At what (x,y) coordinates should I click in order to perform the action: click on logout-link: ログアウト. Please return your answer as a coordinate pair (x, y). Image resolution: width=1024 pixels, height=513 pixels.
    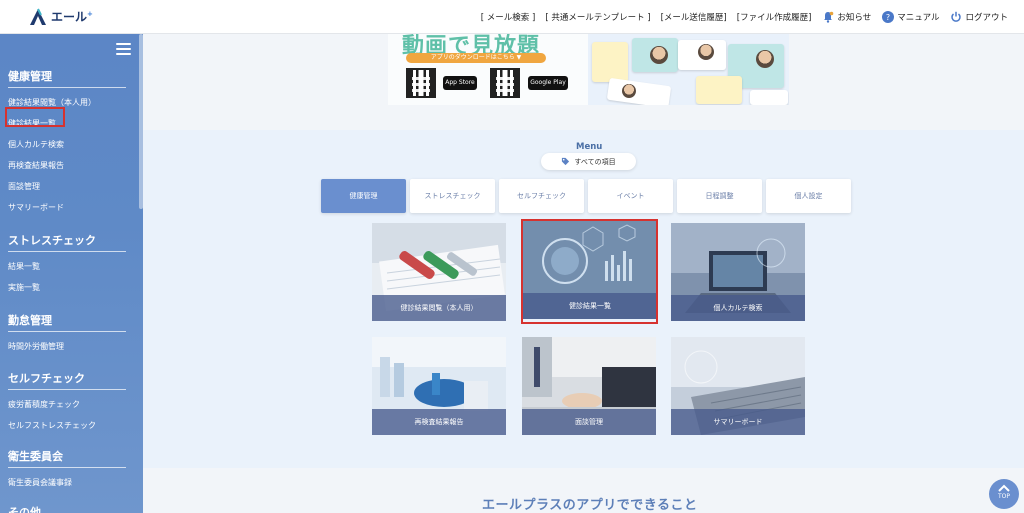
    Looking at the image, I should click on (979, 17).